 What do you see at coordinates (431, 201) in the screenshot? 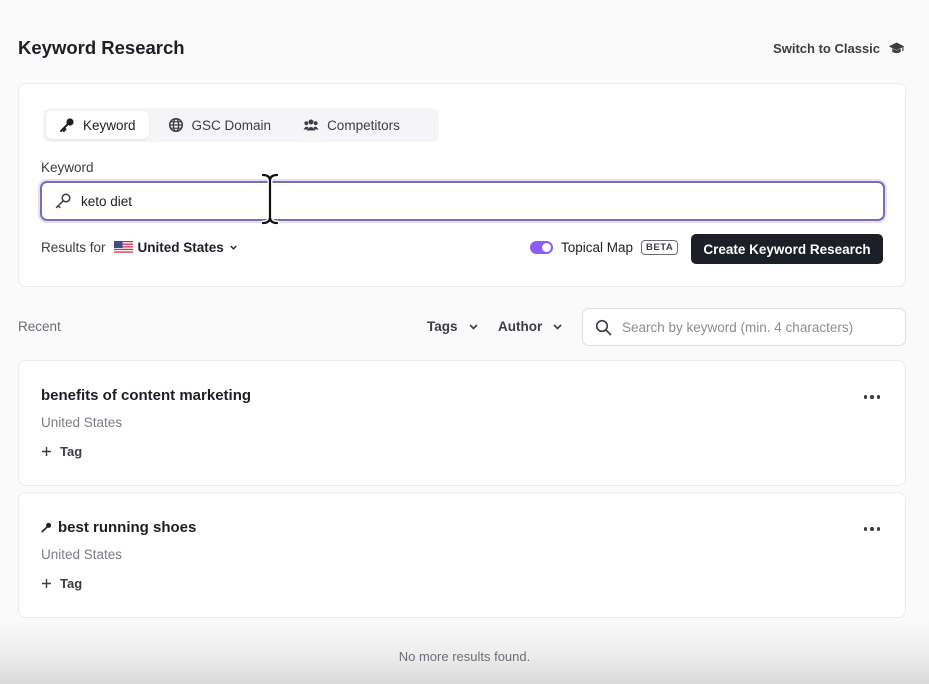
I see `keyword-input` at bounding box center [431, 201].